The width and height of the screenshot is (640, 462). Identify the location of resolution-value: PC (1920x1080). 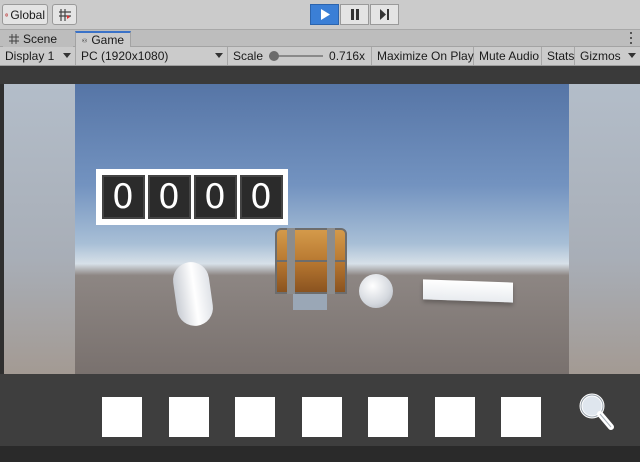
(125, 56).